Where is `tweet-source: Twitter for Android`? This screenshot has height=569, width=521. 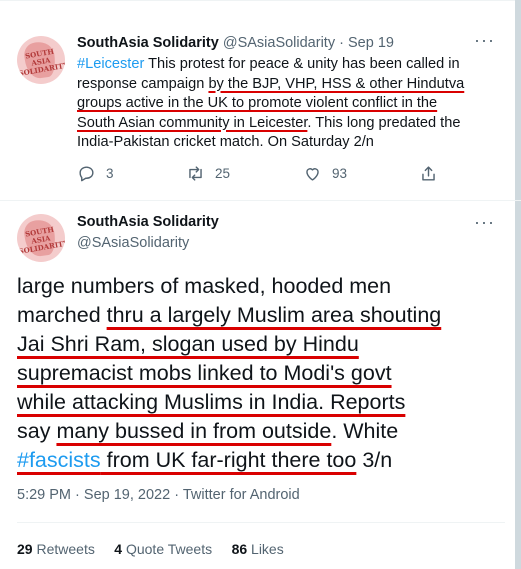 tweet-source: Twitter for Android is located at coordinates (241, 495).